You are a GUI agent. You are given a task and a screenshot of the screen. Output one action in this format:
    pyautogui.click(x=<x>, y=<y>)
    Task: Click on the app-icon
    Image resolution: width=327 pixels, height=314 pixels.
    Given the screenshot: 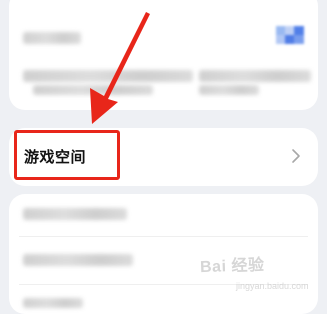 What is the action you would take?
    pyautogui.click(x=290, y=35)
    